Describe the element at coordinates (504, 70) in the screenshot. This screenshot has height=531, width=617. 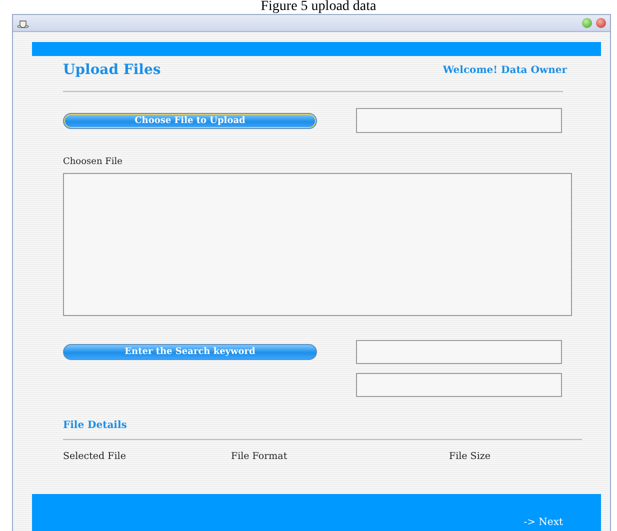
I see `welcome-text: Welcome! Data Owner` at that location.